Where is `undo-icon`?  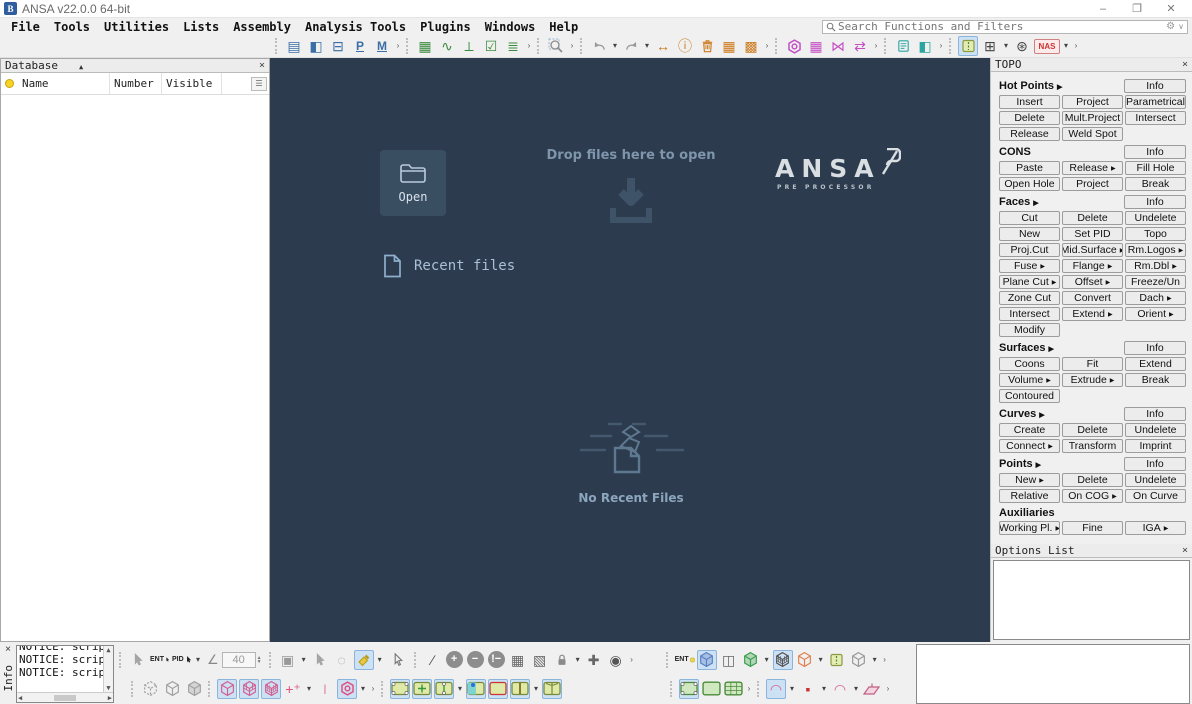 undo-icon is located at coordinates (599, 46).